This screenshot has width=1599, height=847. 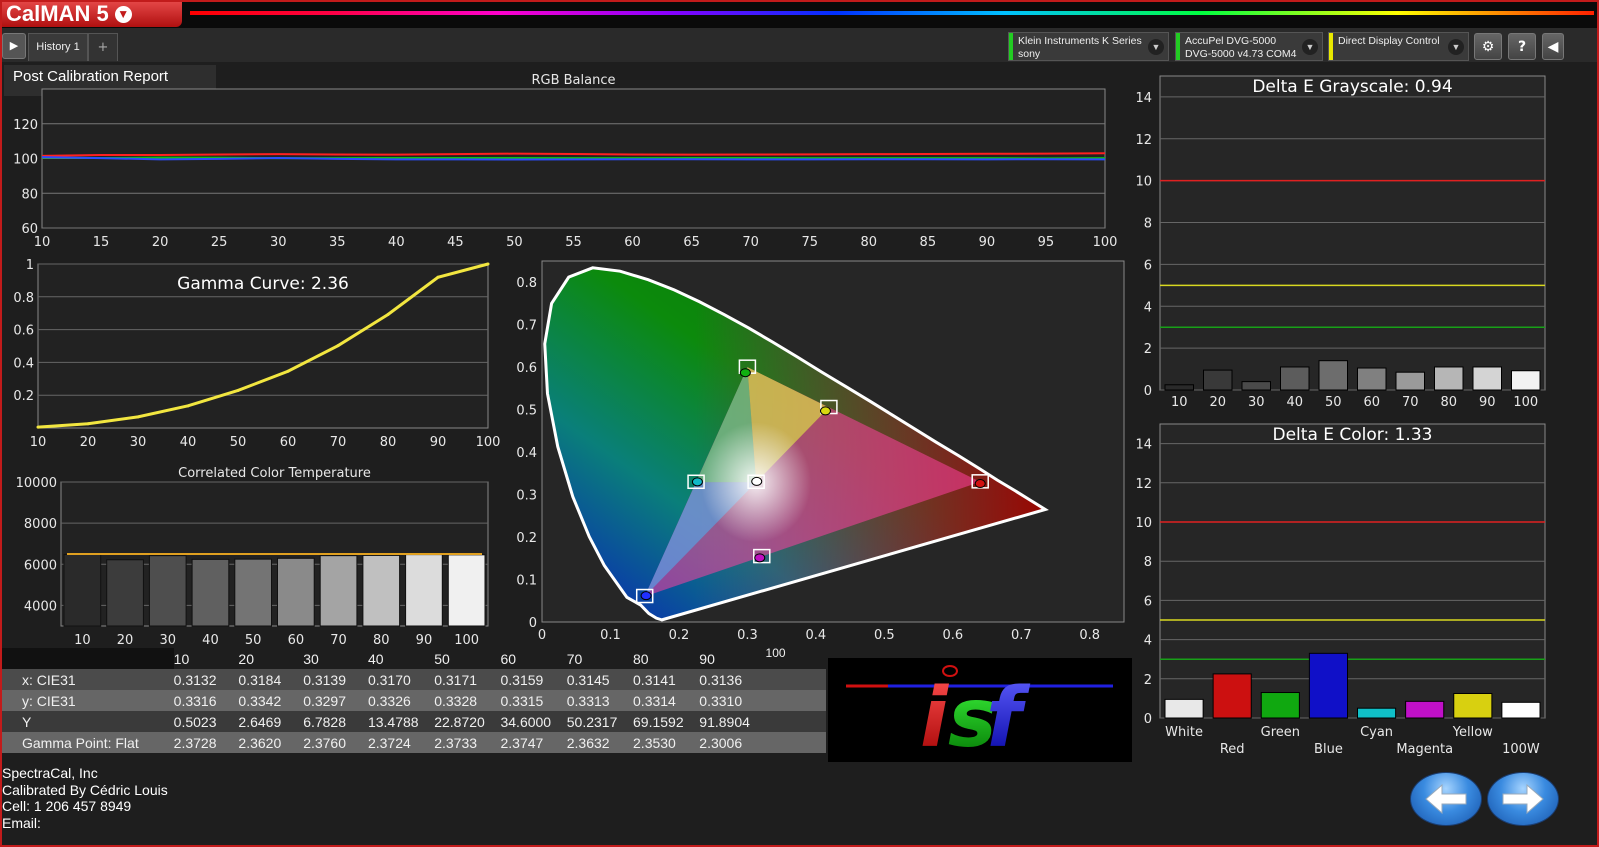 What do you see at coordinates (600, 679) in the screenshot?
I see `table-cell: 0.3145` at bounding box center [600, 679].